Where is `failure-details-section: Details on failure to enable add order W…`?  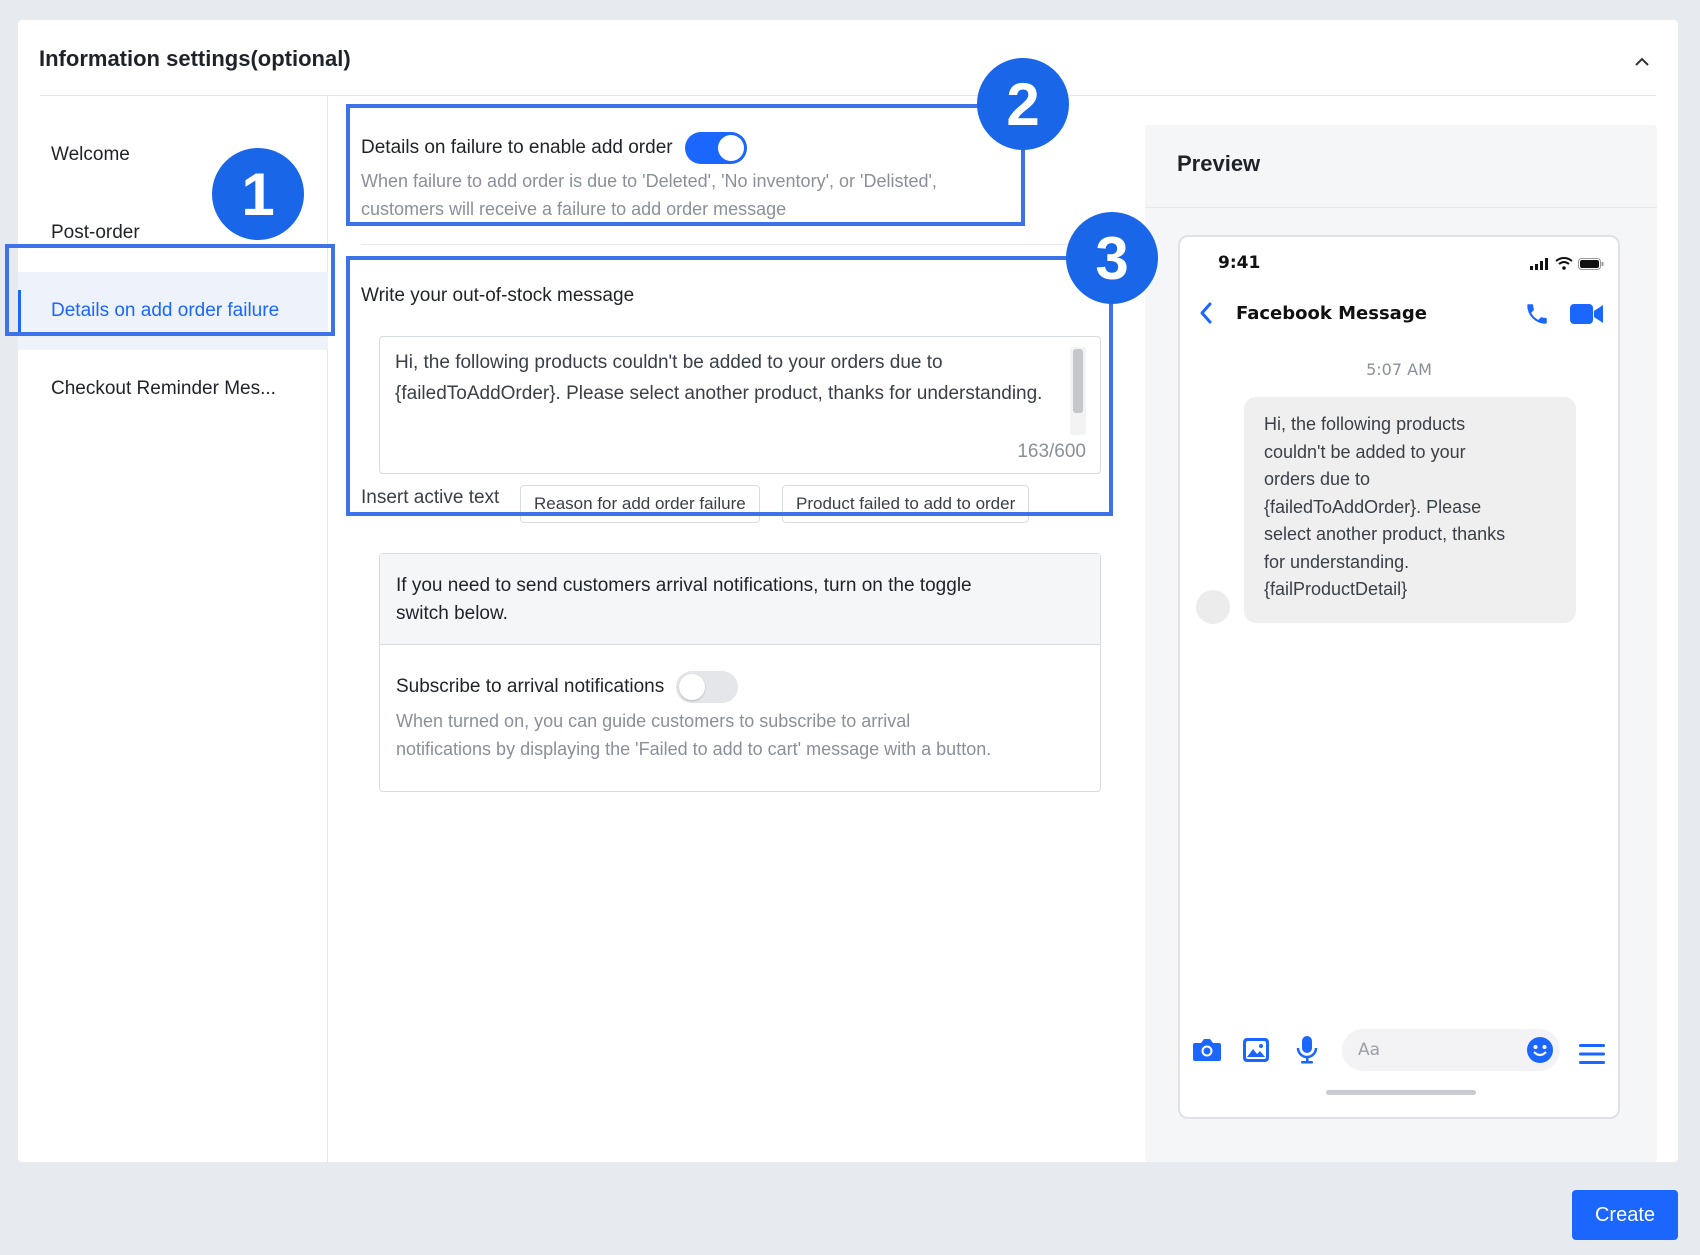 failure-details-section: Details on failure to enable add order W… is located at coordinates (681, 177).